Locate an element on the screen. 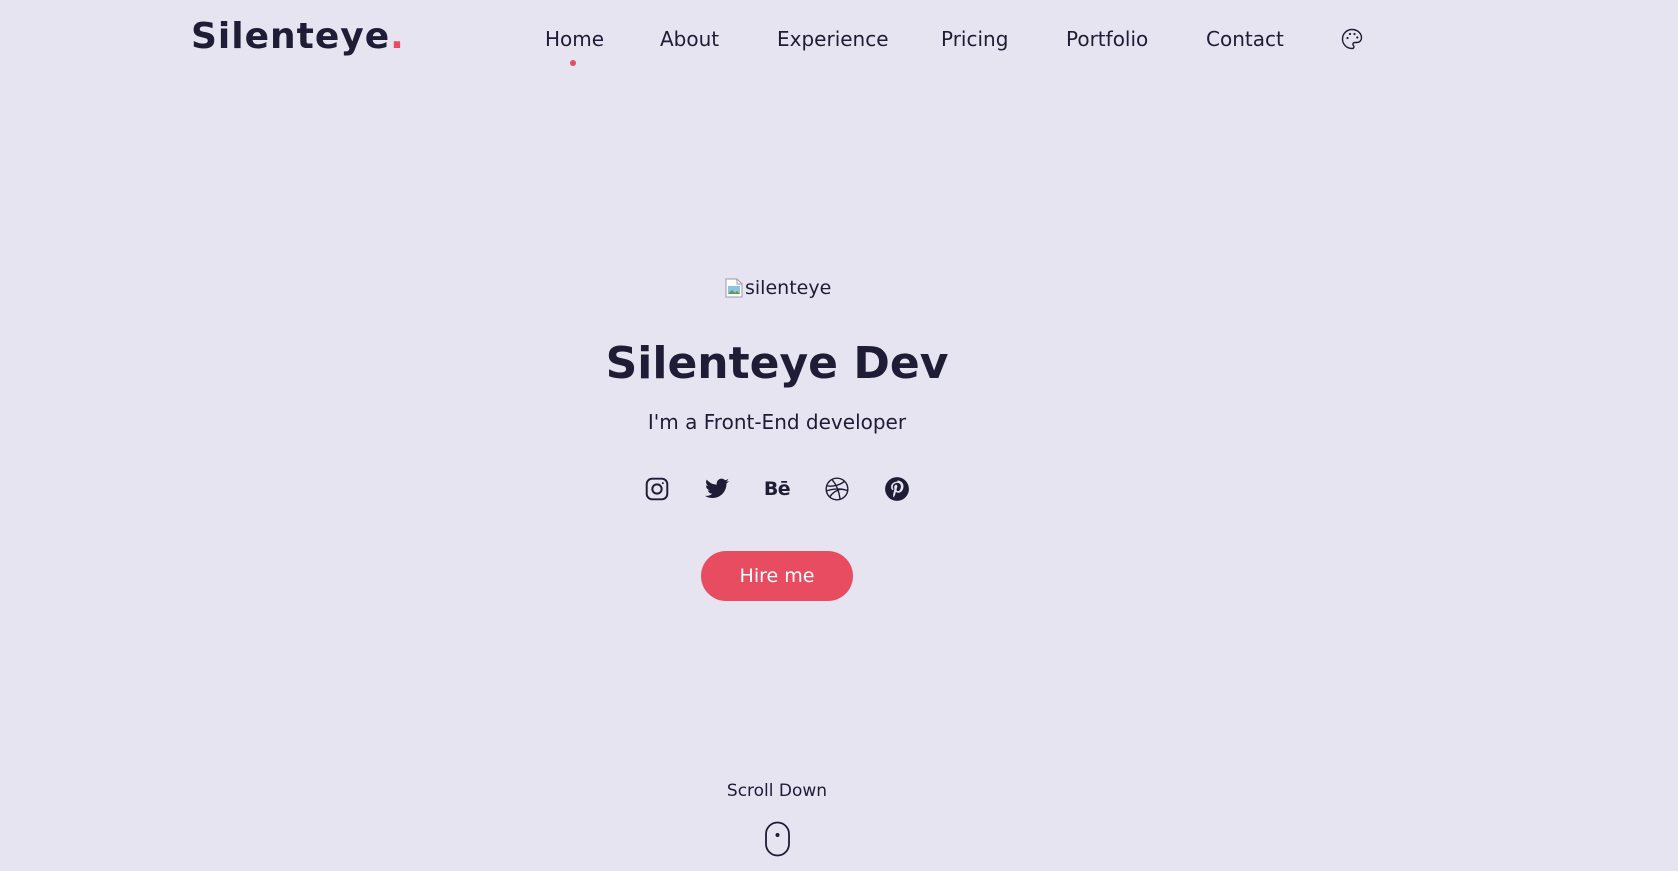  pinterest-icon is located at coordinates (897, 489).